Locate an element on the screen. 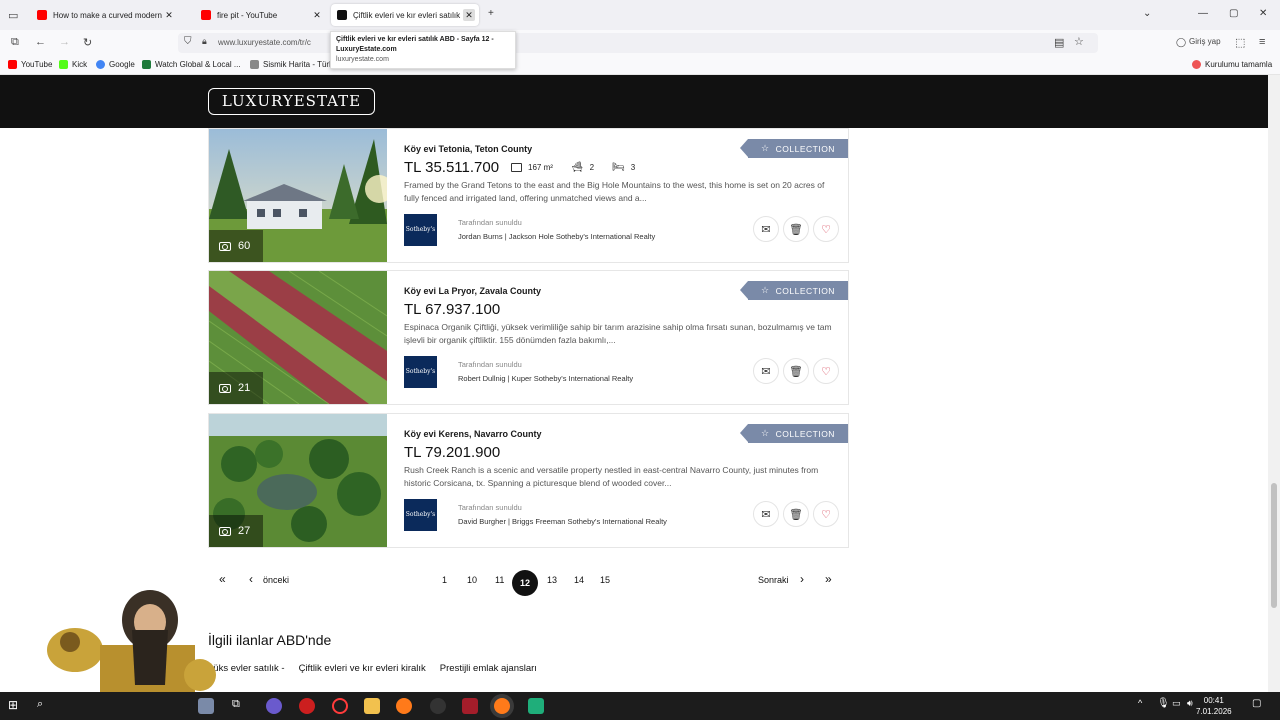 This screenshot has width=1280, height=720. new-tab-icon: + is located at coordinates (491, 13).